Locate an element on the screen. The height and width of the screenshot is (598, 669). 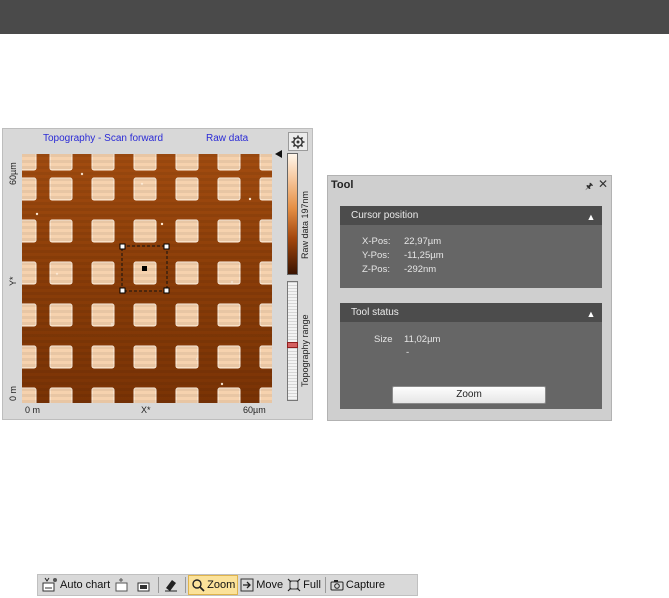
tool-status-header: Tool status ▲ is located at coordinates (471, 312).